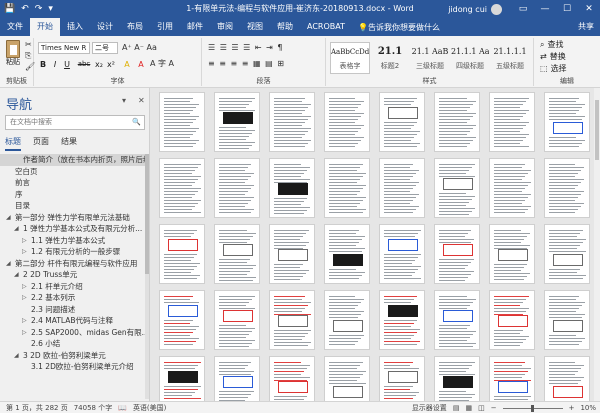  What do you see at coordinates (9, 9) in the screenshot?
I see `save-icon: 💾` at bounding box center [9, 9].